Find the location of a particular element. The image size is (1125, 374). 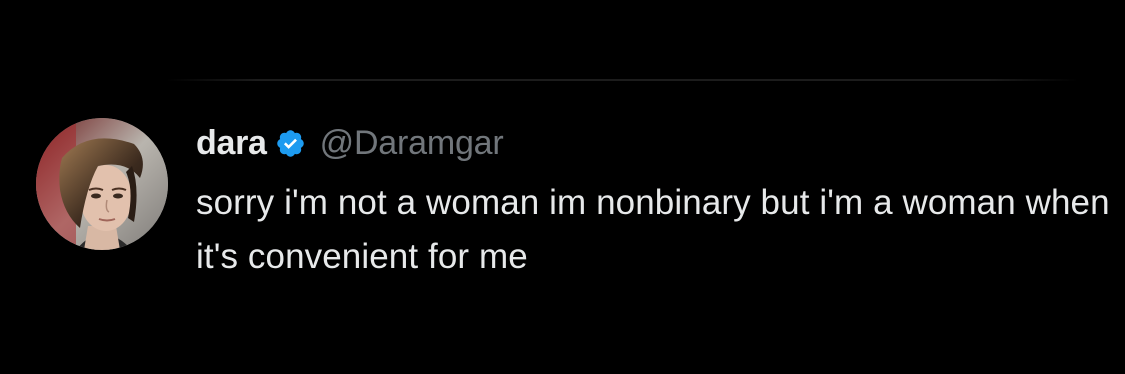

avatar-image is located at coordinates (102, 184).